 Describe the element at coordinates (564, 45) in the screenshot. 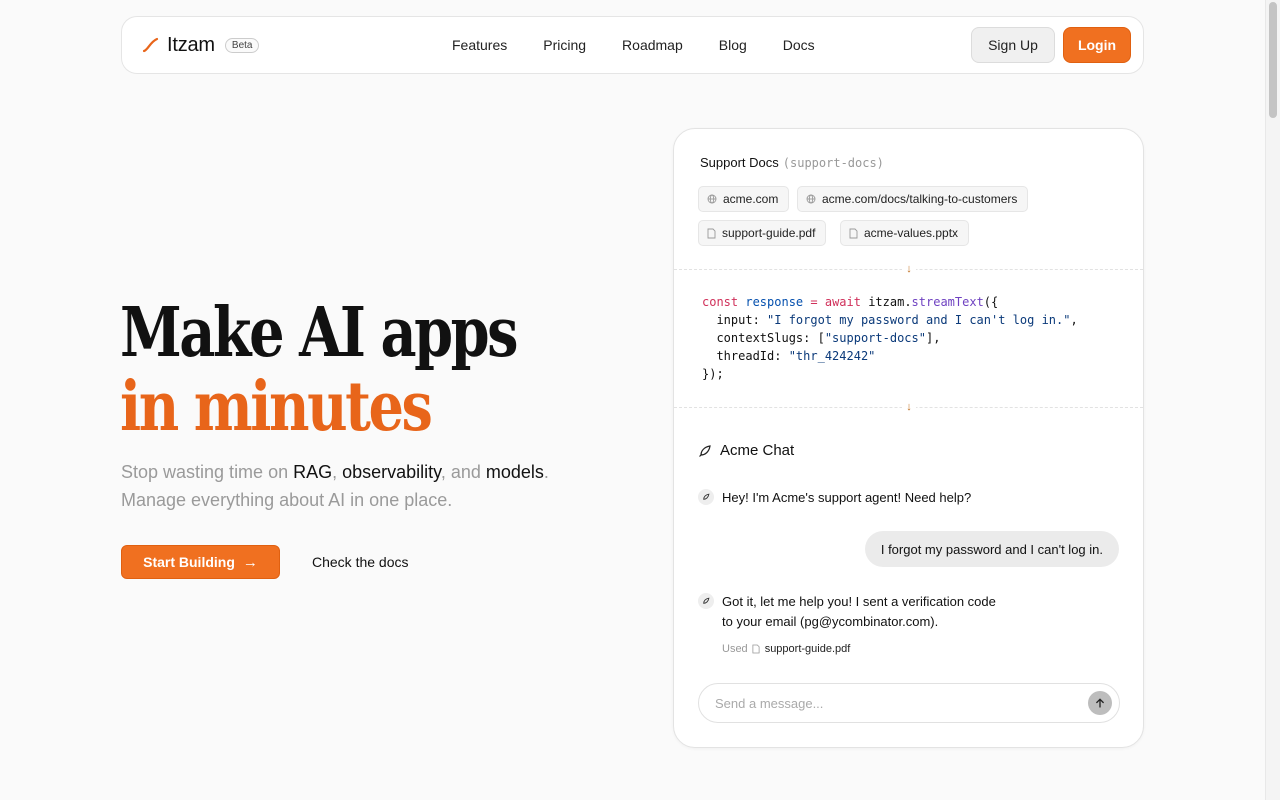

I see `nav-link-pricing: Pricing` at that location.